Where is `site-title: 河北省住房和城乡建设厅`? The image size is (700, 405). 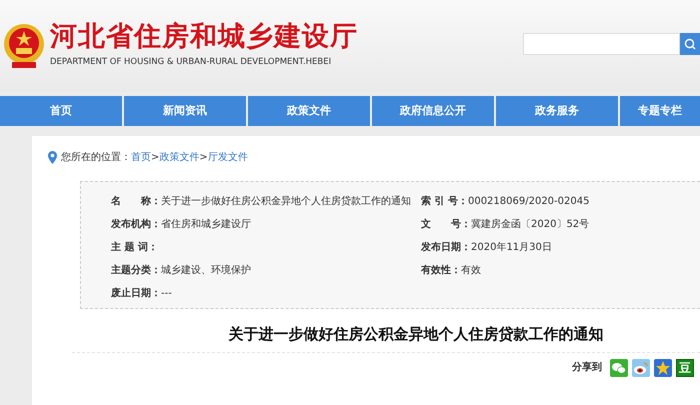 site-title: 河北省住房和城乡建设厅 is located at coordinates (204, 36).